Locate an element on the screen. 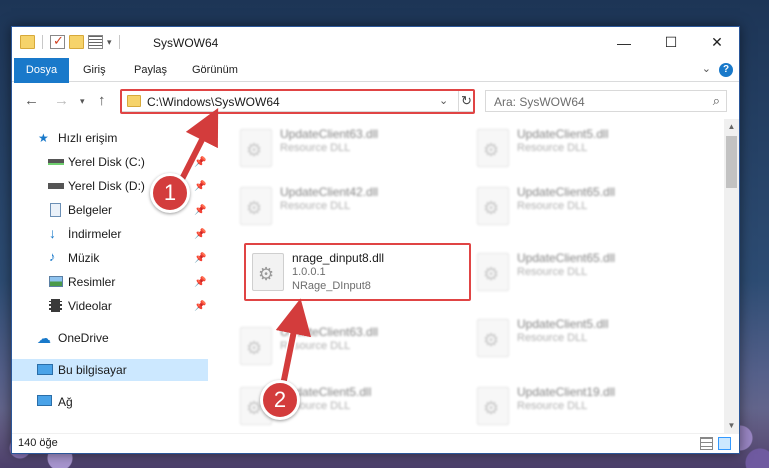 The image size is (769, 468). step-badge-2: 2 is located at coordinates (280, 400).